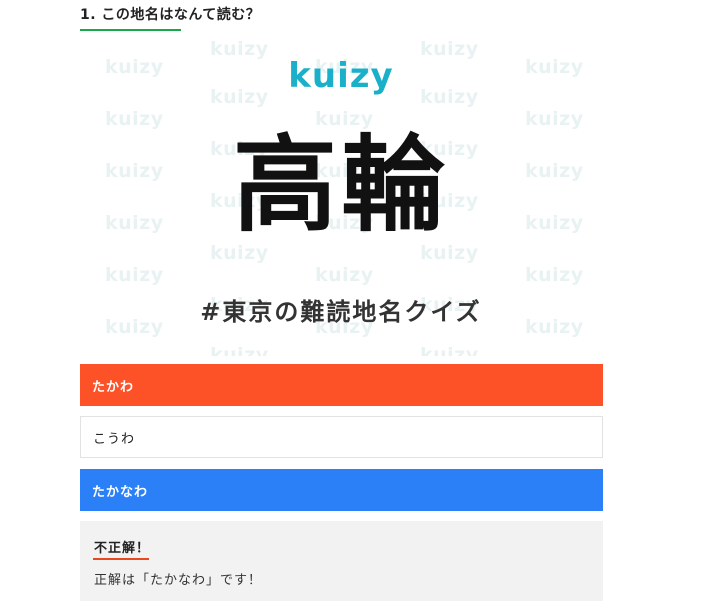 The image size is (701, 608). Describe the element at coordinates (130, 30) in the screenshot. I see `question-heading-underline` at that location.